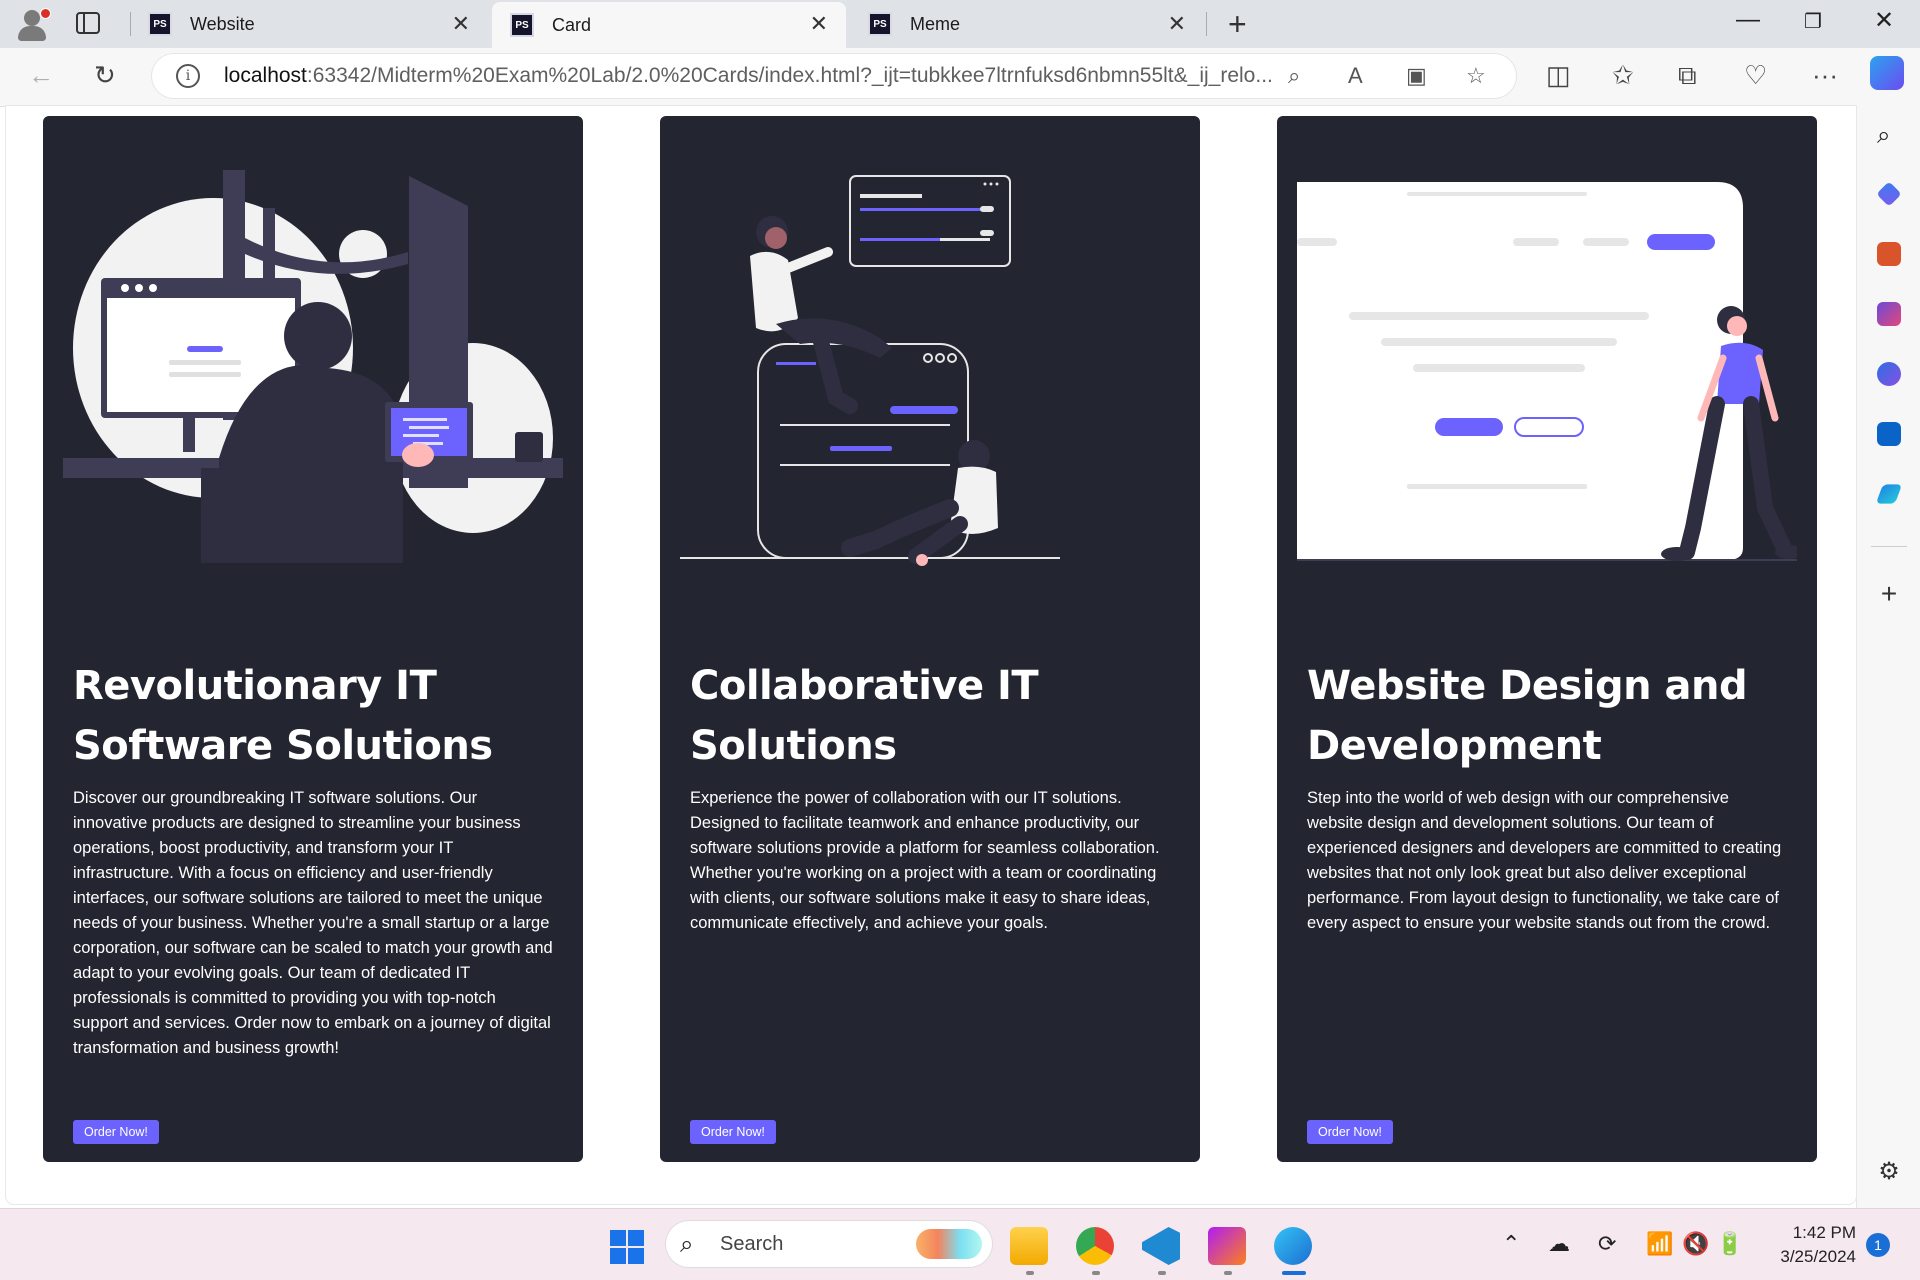 The width and height of the screenshot is (1920, 1280). Describe the element at coordinates (1206, 24) in the screenshot. I see `tab-separator` at that location.